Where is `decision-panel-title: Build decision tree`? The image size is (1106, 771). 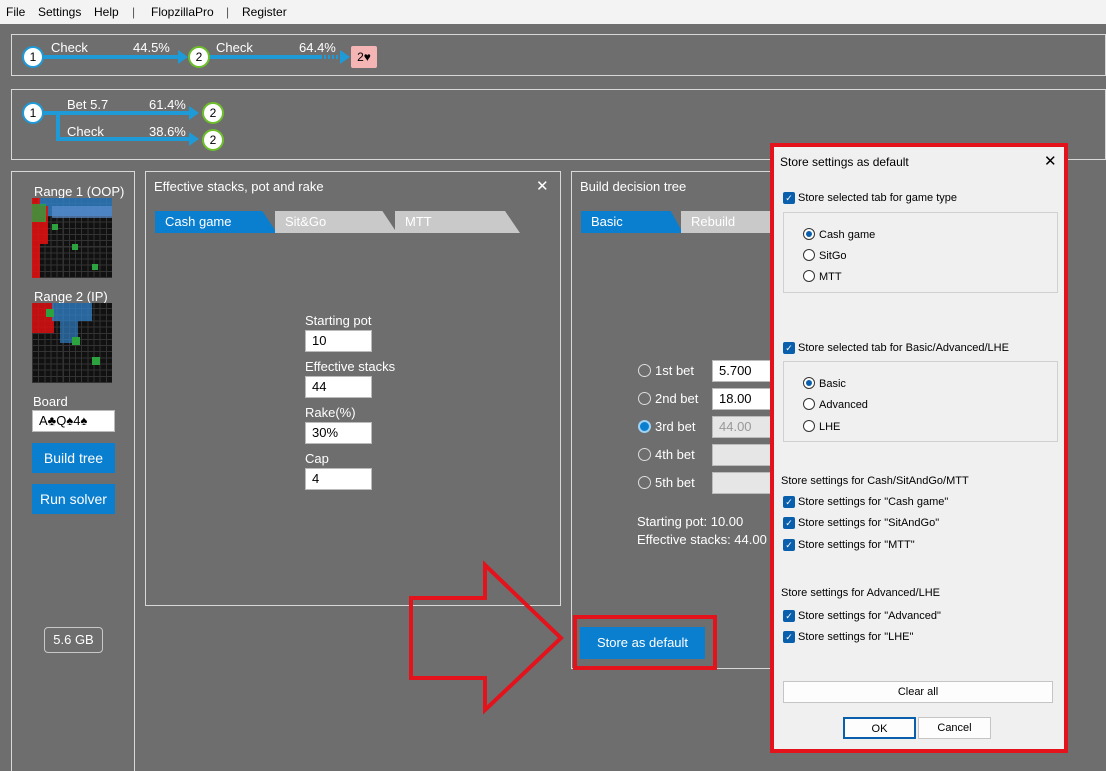
decision-panel-title: Build decision tree is located at coordinates (633, 186).